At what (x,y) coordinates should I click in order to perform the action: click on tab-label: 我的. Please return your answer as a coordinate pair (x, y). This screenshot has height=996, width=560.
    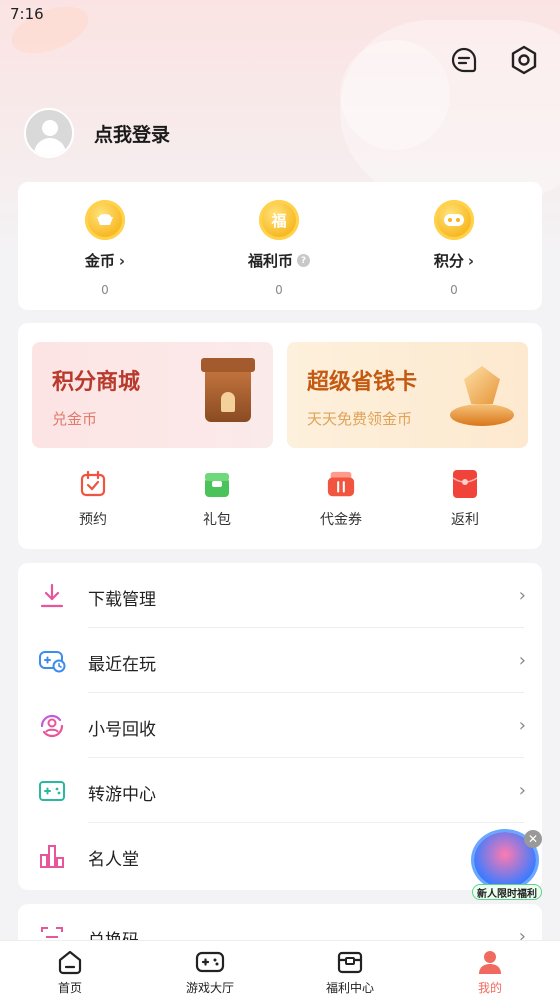
    Looking at the image, I should click on (489, 988).